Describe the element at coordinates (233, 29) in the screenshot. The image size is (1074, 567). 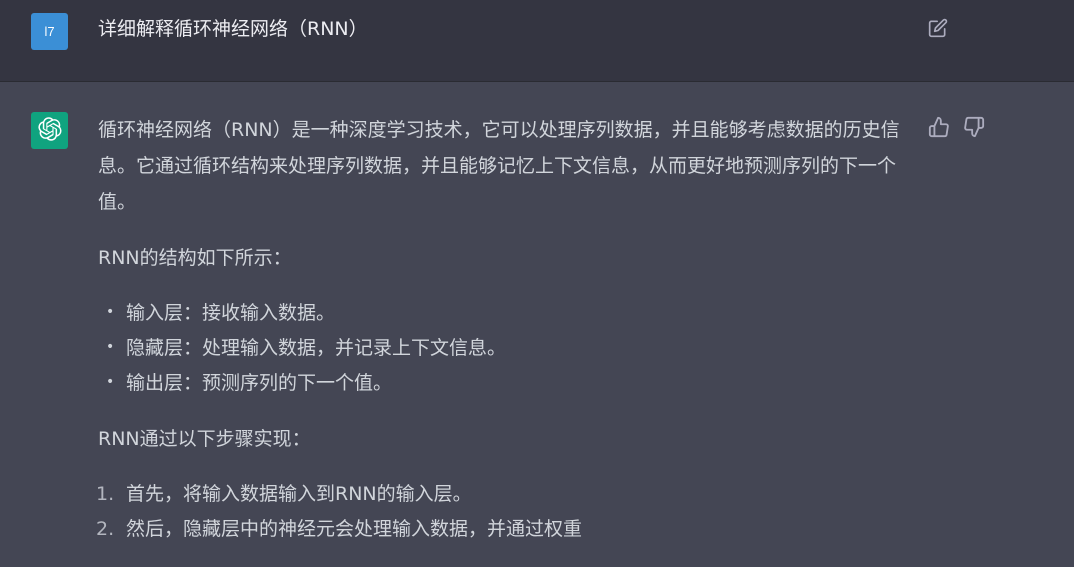
I see `user-message-text: 详细解释循环神经网络（RNN）` at that location.